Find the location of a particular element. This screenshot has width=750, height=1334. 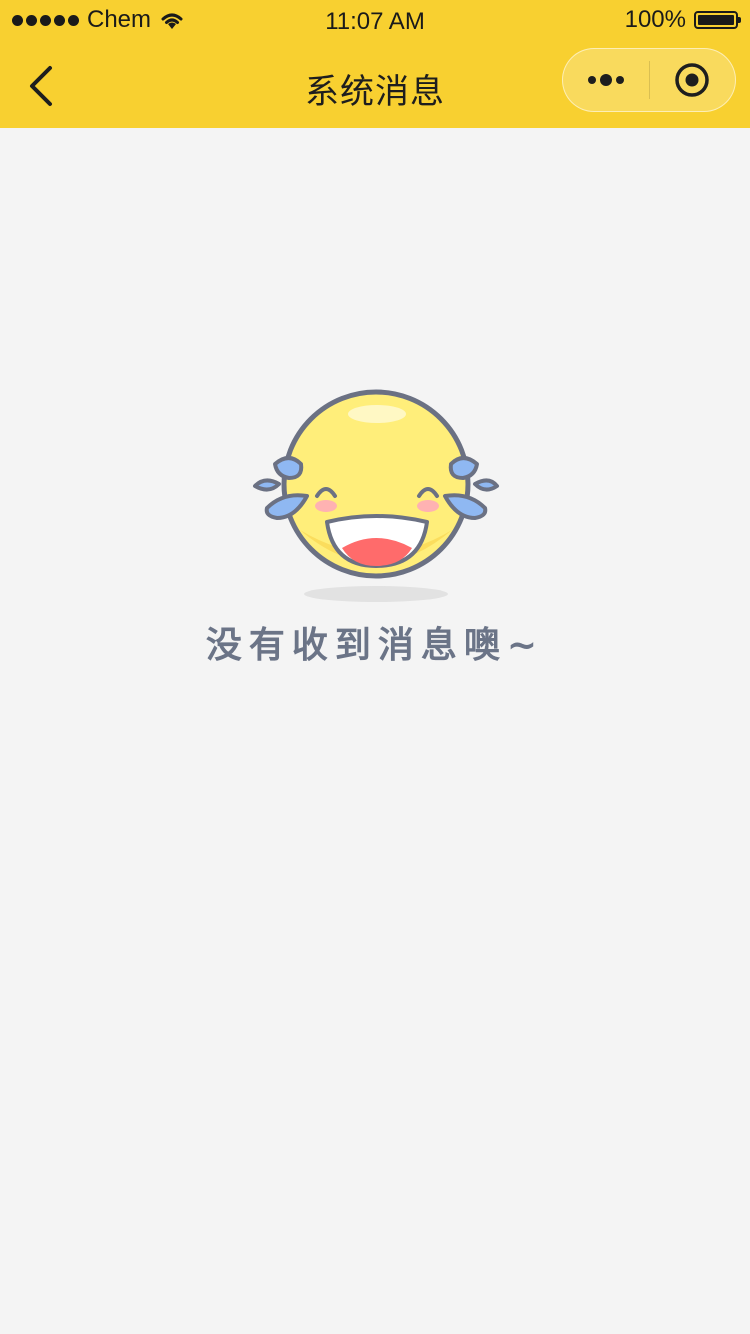

close-button is located at coordinates (693, 80).